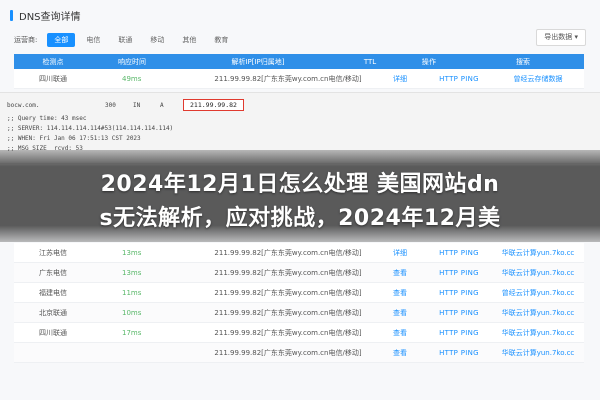 The width and height of the screenshot is (600, 400). I want to click on dig-query-time: ;; Query time: 43 msec, so click(47, 118).